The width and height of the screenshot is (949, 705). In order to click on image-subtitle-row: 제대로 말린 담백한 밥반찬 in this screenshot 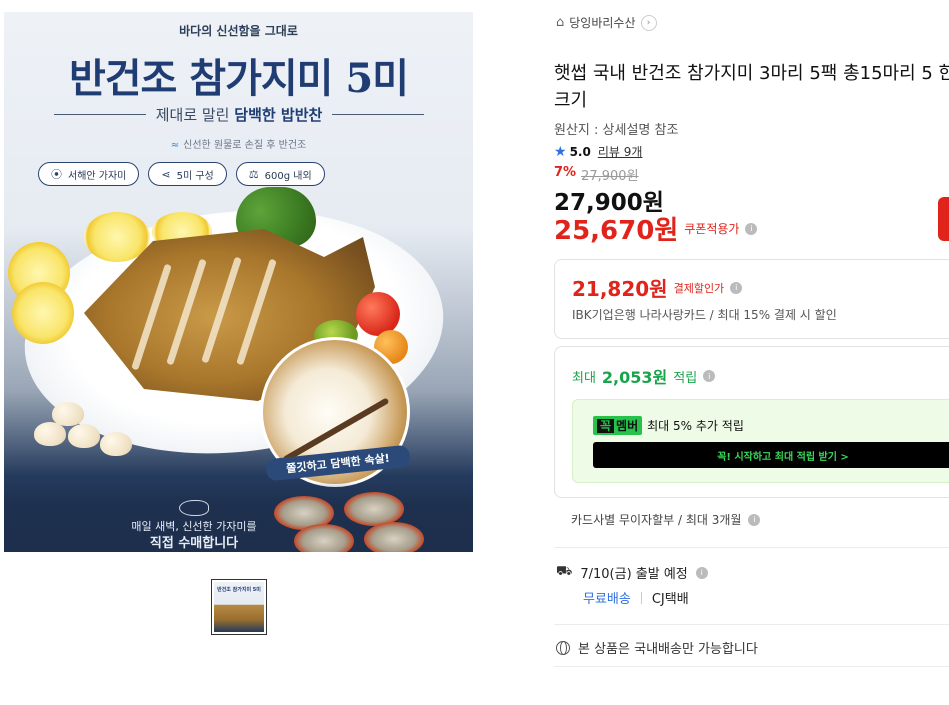, I will do `click(239, 114)`.